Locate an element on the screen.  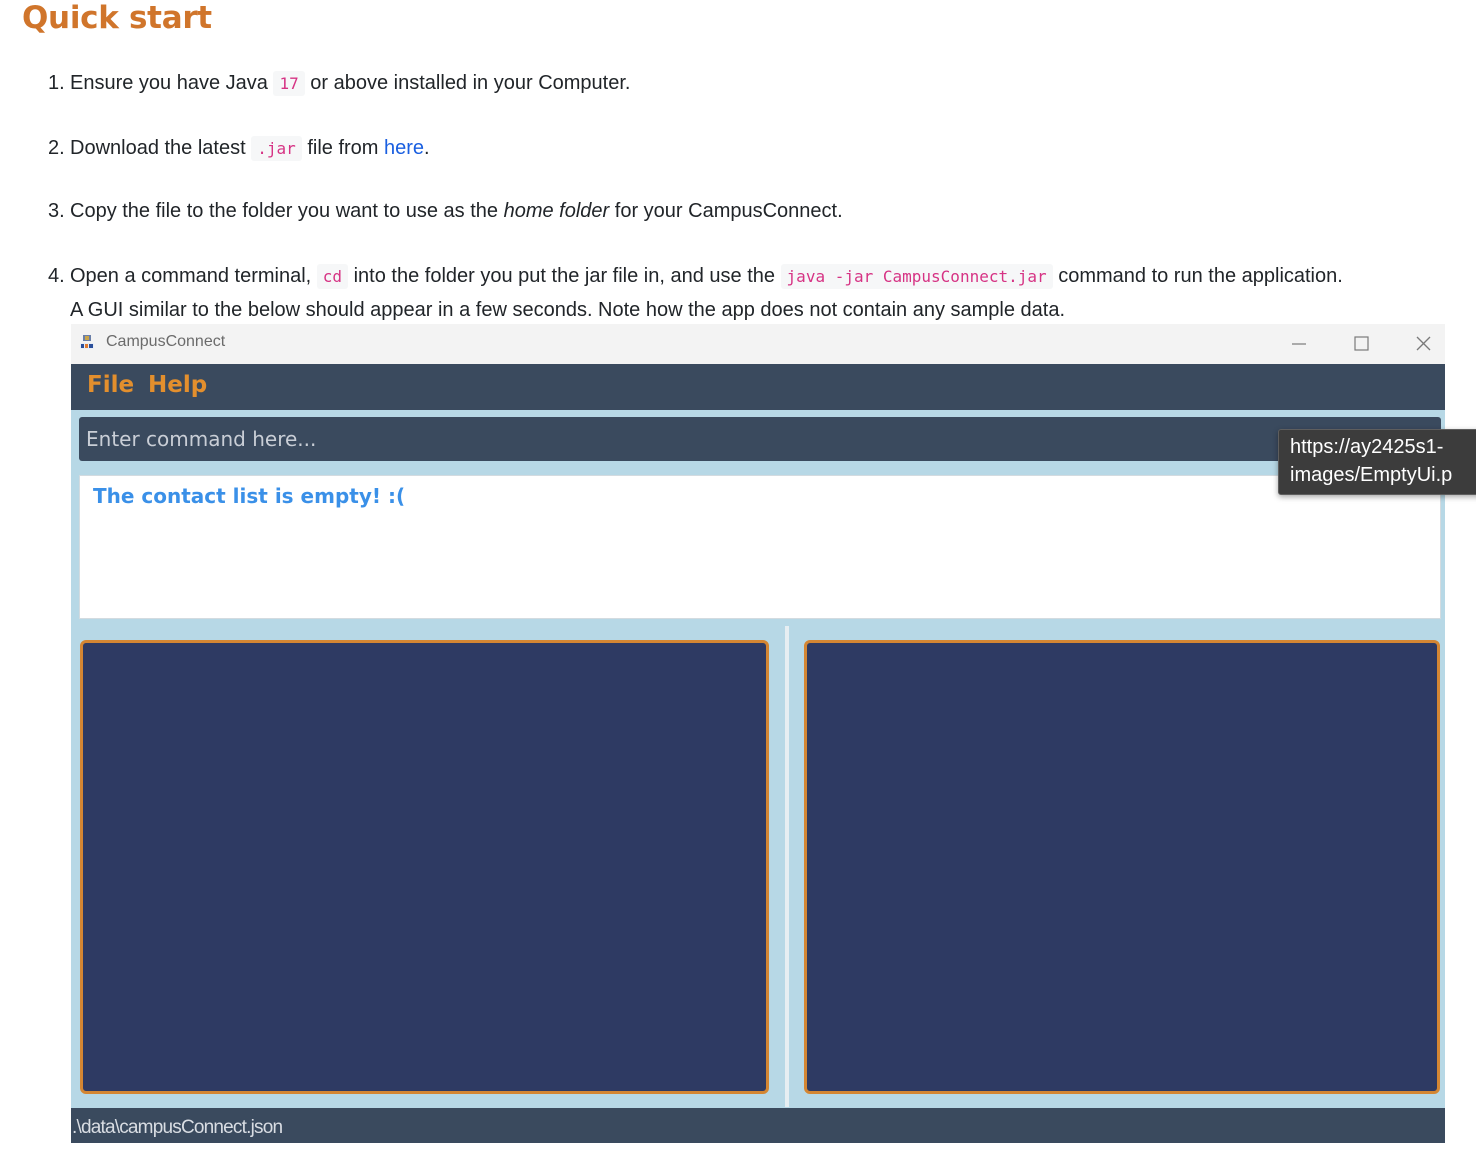
inline-code: .jar is located at coordinates (276, 148).